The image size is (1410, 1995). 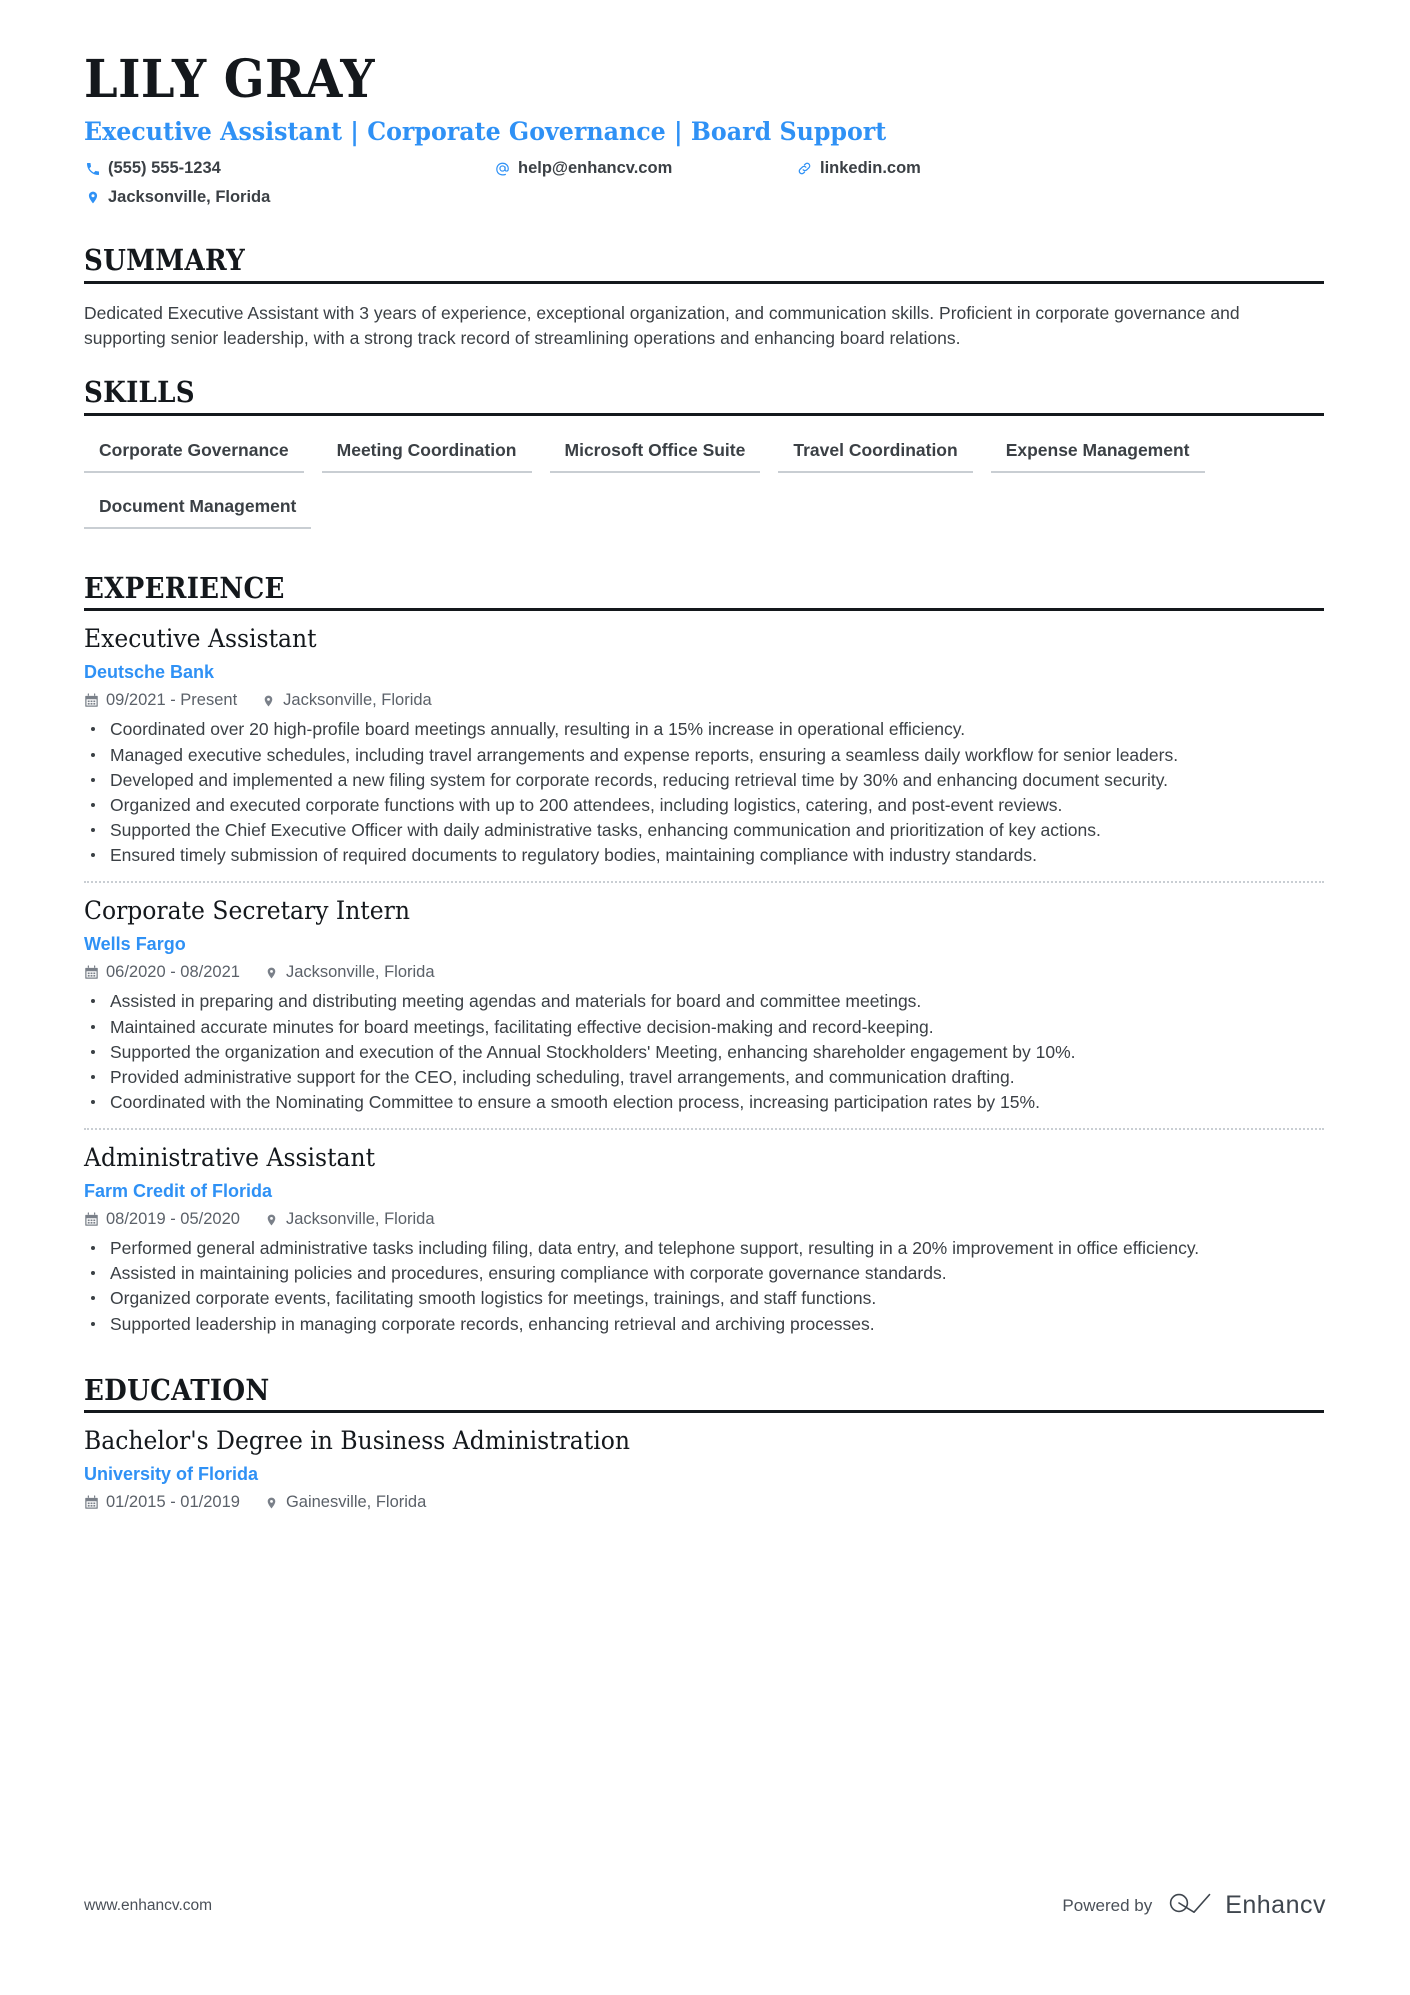 What do you see at coordinates (171, 1474) in the screenshot?
I see `school-name: University of Florida` at bounding box center [171, 1474].